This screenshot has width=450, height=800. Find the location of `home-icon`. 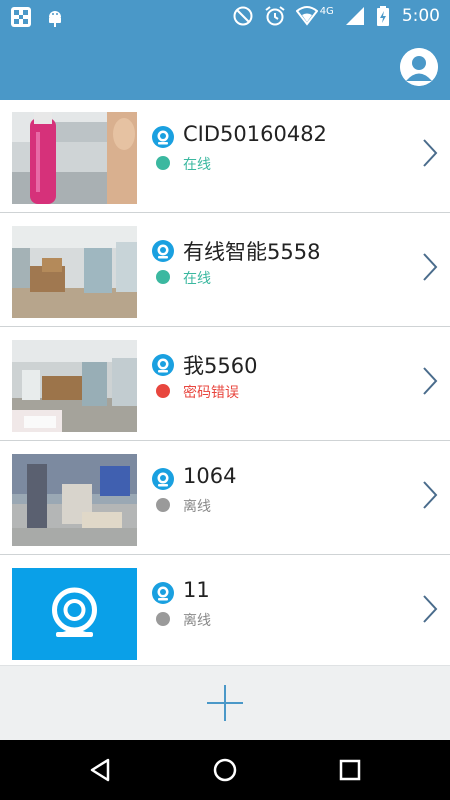

home-icon is located at coordinates (225, 770).